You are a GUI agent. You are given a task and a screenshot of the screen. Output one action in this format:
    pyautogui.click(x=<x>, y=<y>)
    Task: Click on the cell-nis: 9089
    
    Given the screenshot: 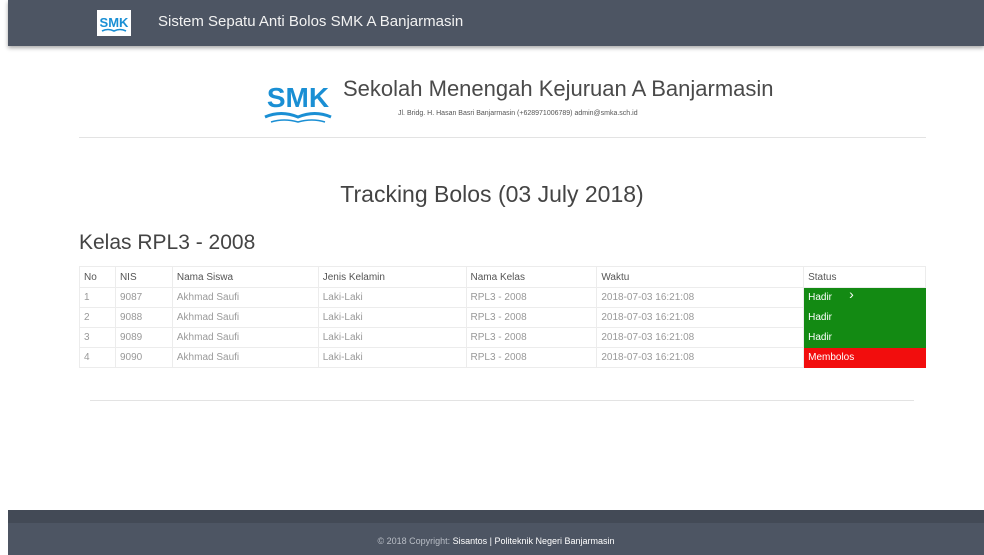 What is the action you would take?
    pyautogui.click(x=143, y=337)
    